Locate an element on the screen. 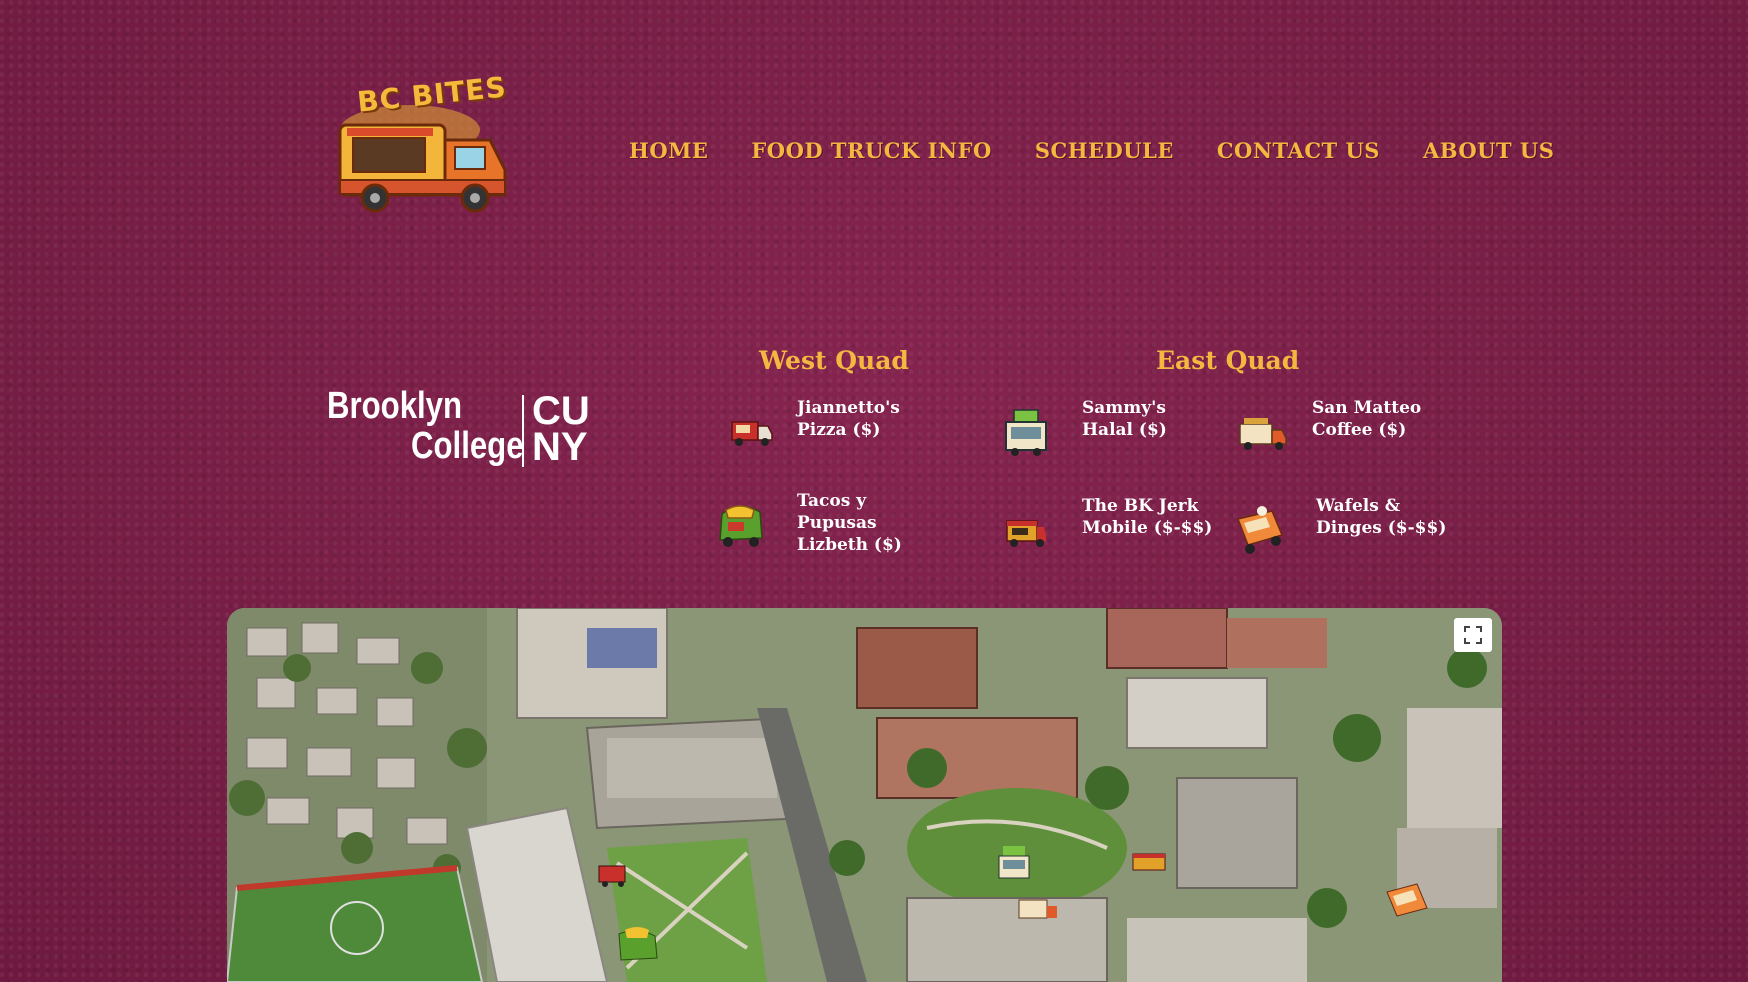 The width and height of the screenshot is (1748, 982). wafel-truck-icon is located at coordinates (1260, 530).